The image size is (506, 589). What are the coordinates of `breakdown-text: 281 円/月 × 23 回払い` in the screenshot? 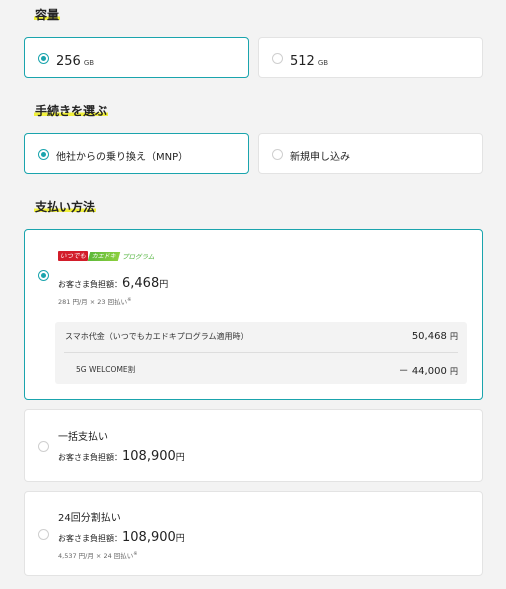 It's located at (93, 302).